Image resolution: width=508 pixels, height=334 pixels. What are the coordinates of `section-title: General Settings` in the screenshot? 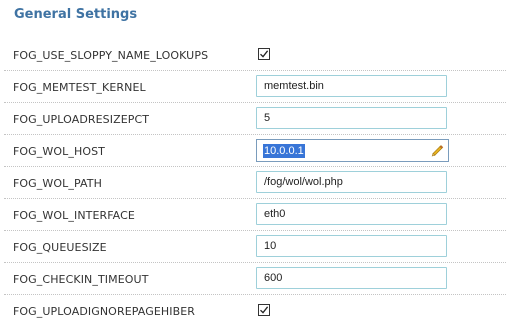 It's located at (76, 14).